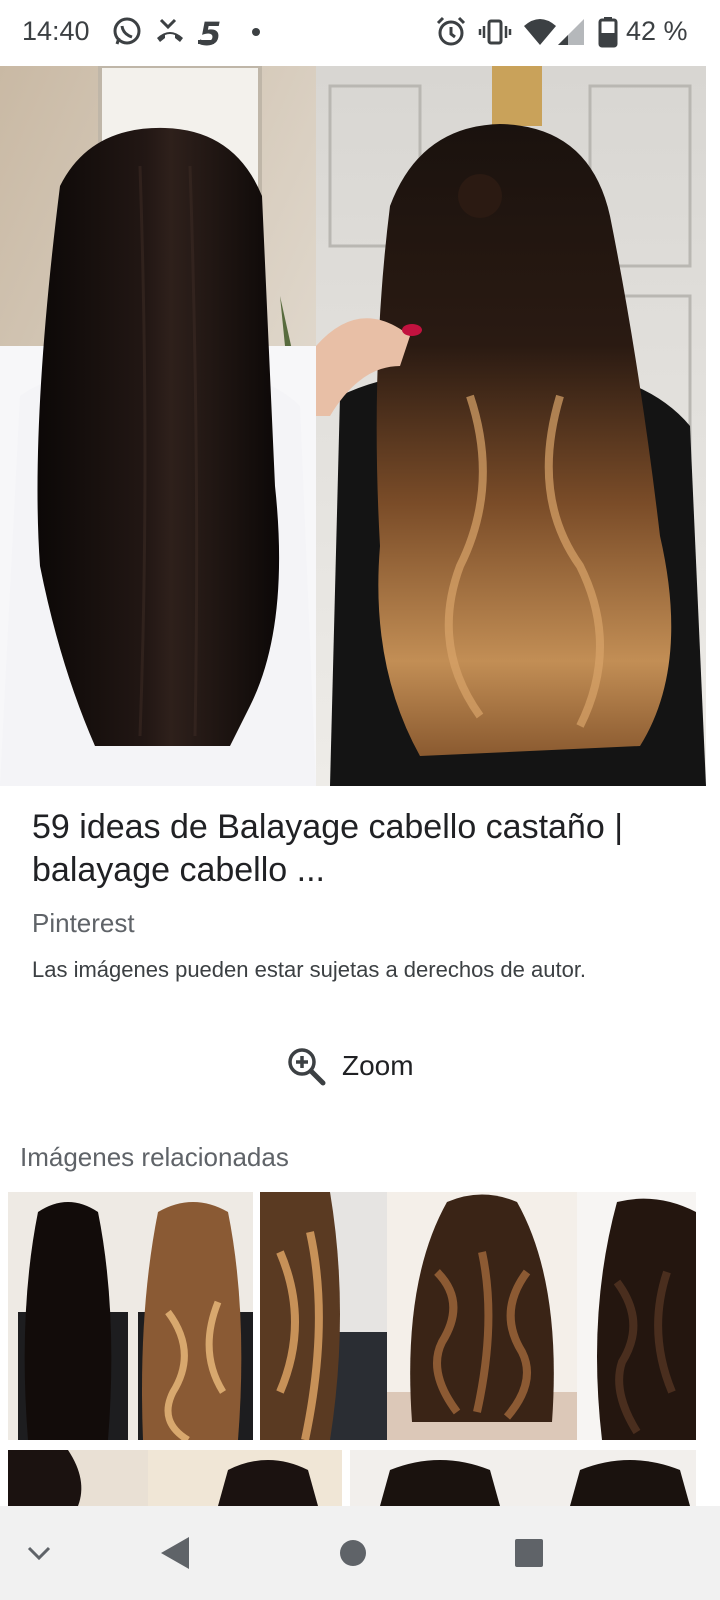 The image size is (720, 1600). Describe the element at coordinates (378, 1065) in the screenshot. I see `zoom-label: Zoom` at that location.